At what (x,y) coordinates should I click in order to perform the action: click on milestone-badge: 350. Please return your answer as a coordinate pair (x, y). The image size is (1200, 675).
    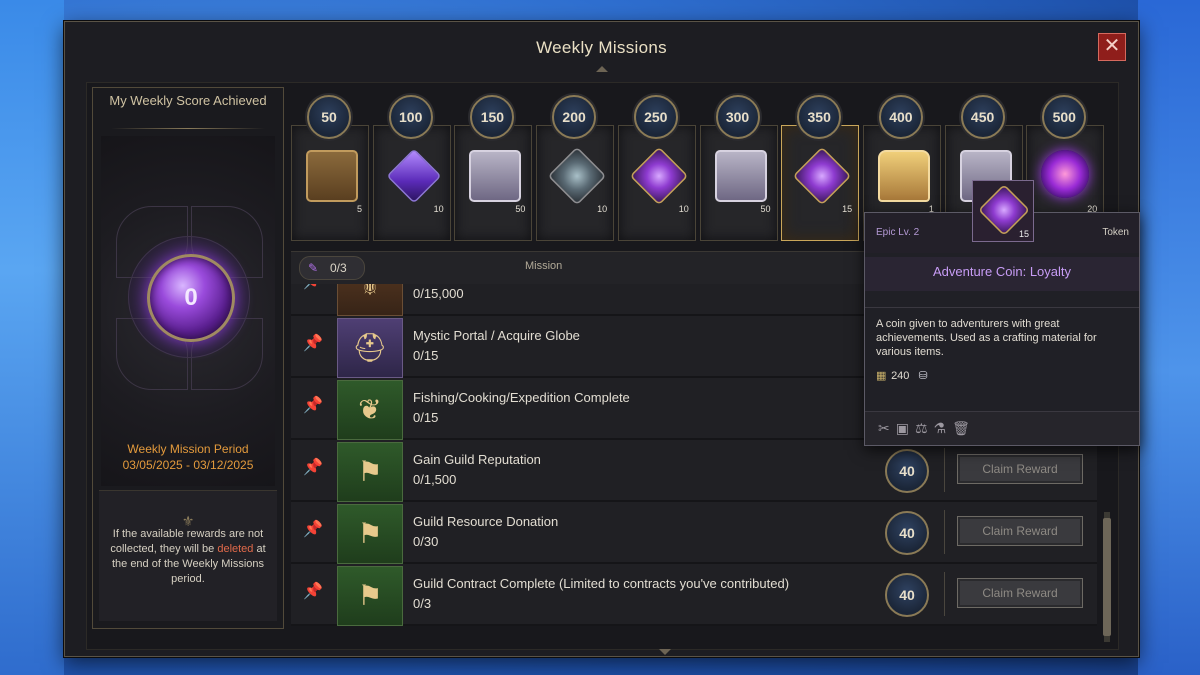
    Looking at the image, I should click on (819, 117).